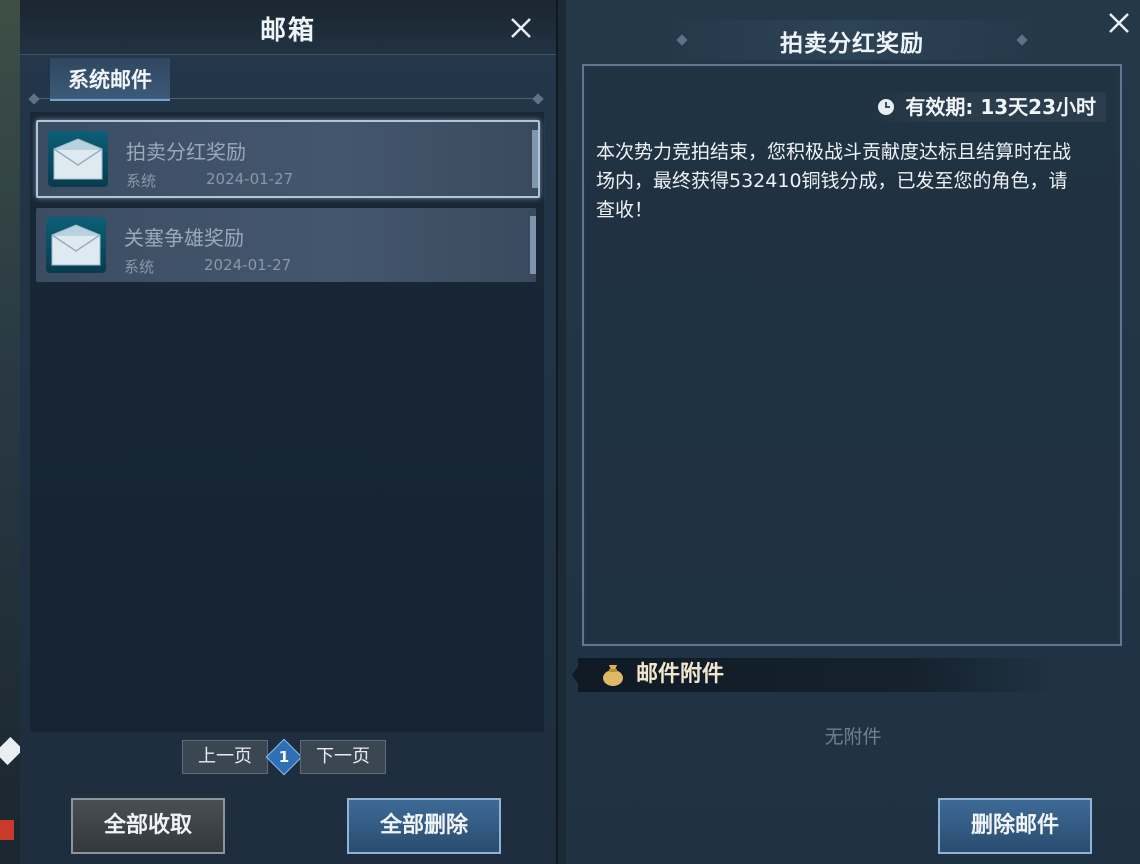  I want to click on background-strip, so click(12, 432).